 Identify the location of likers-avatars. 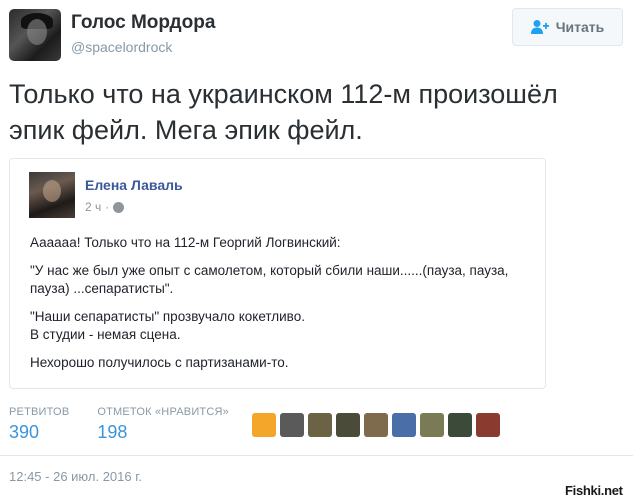
(376, 425).